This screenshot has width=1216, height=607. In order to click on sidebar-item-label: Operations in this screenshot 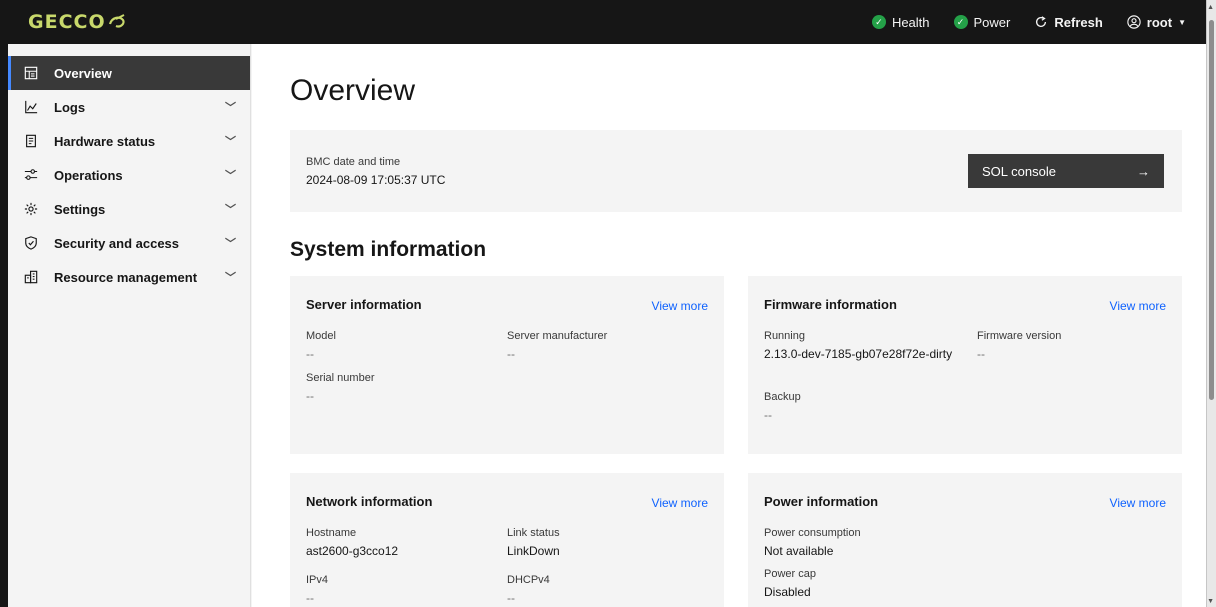, I will do `click(88, 175)`.